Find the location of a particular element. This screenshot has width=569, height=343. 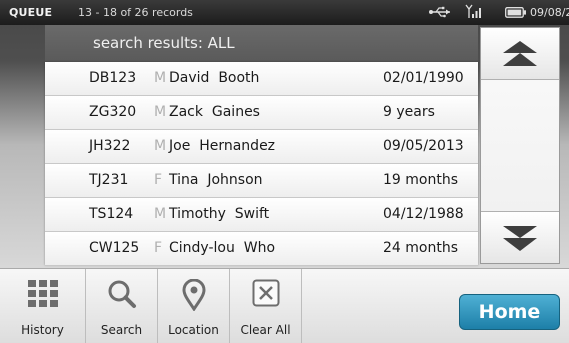

location-button: Location is located at coordinates (194, 306).